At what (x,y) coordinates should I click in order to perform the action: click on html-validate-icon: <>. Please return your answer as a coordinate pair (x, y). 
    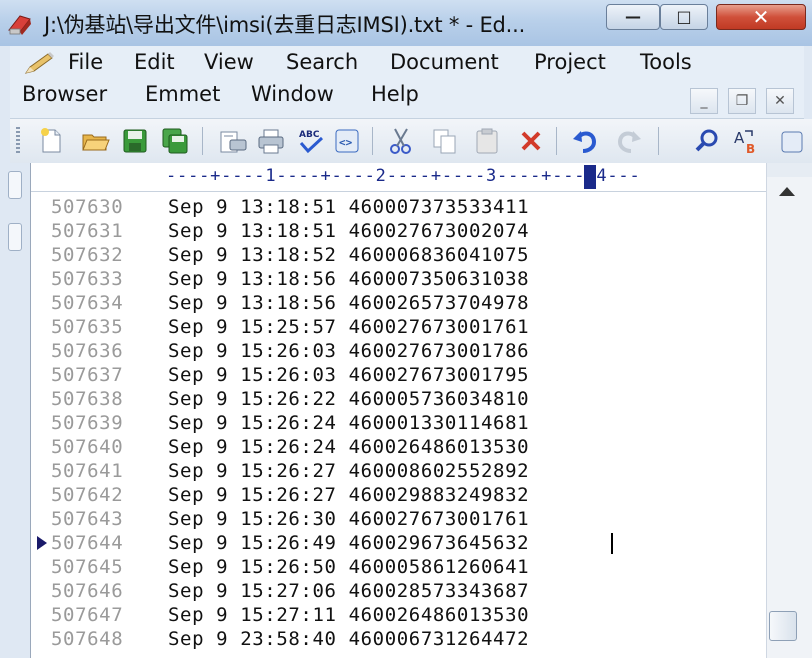
    Looking at the image, I should click on (347, 141).